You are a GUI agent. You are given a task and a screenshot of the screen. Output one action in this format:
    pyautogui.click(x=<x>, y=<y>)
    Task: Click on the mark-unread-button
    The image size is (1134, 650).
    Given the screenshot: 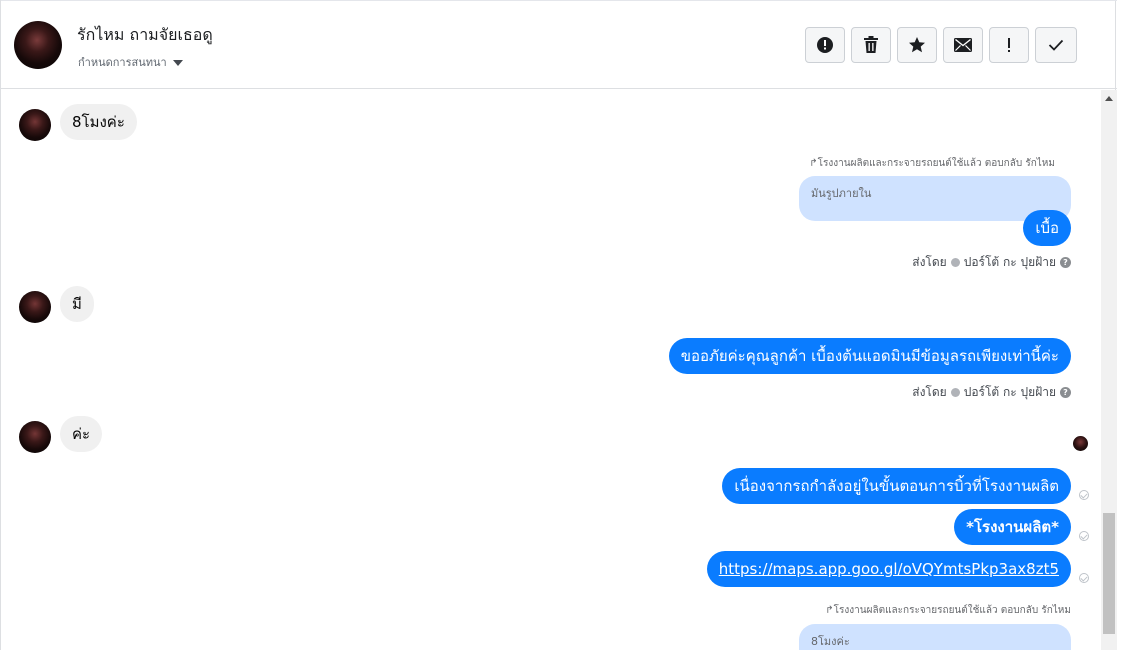 What is the action you would take?
    pyautogui.click(x=963, y=45)
    